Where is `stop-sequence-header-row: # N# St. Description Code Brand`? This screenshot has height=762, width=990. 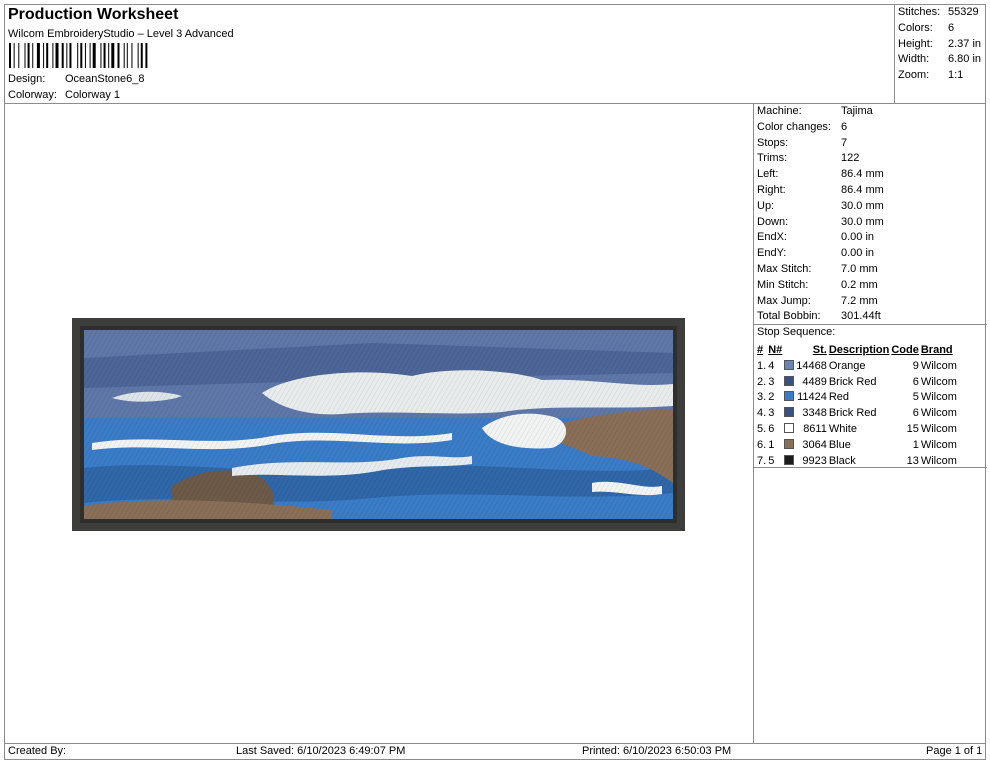
stop-sequence-header-row: # N# St. Description Code Brand is located at coordinates (857, 350).